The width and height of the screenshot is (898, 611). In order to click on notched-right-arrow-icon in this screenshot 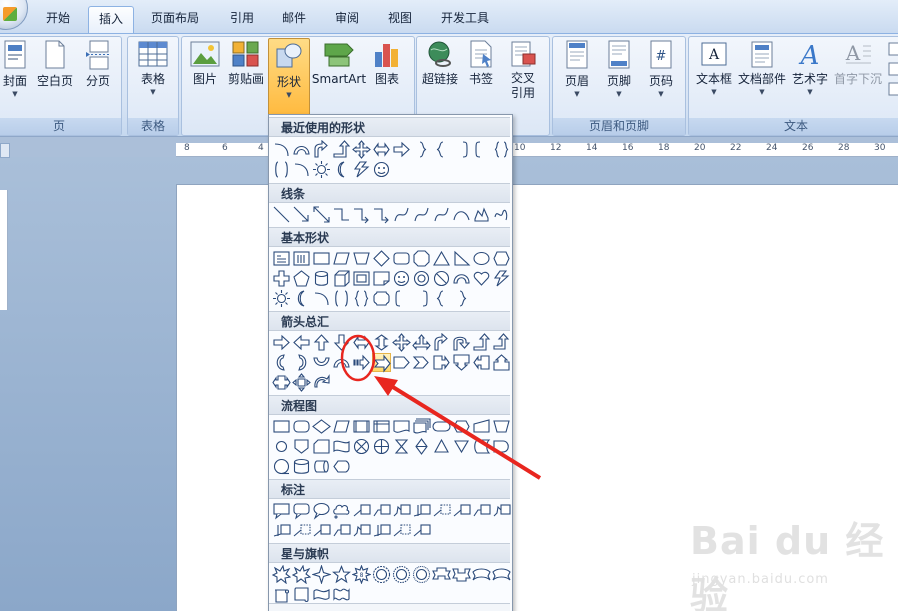, I will do `click(381, 363)`.